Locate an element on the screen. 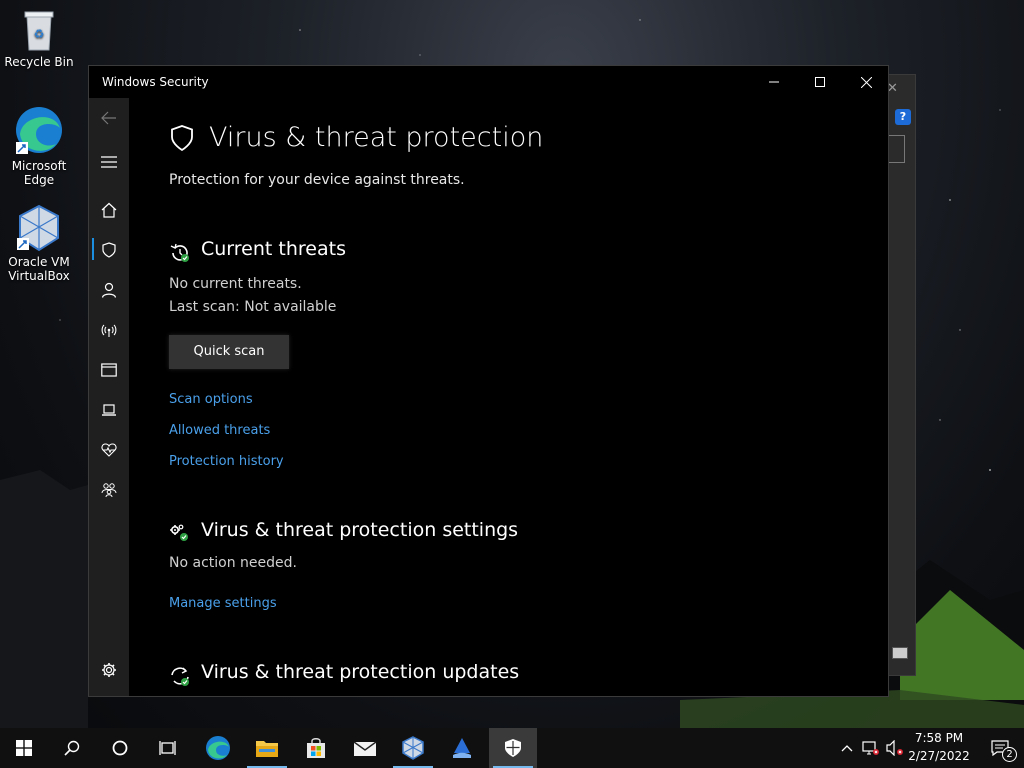 The width and height of the screenshot is (1024, 768). taskbar-mail is located at coordinates (365, 748).